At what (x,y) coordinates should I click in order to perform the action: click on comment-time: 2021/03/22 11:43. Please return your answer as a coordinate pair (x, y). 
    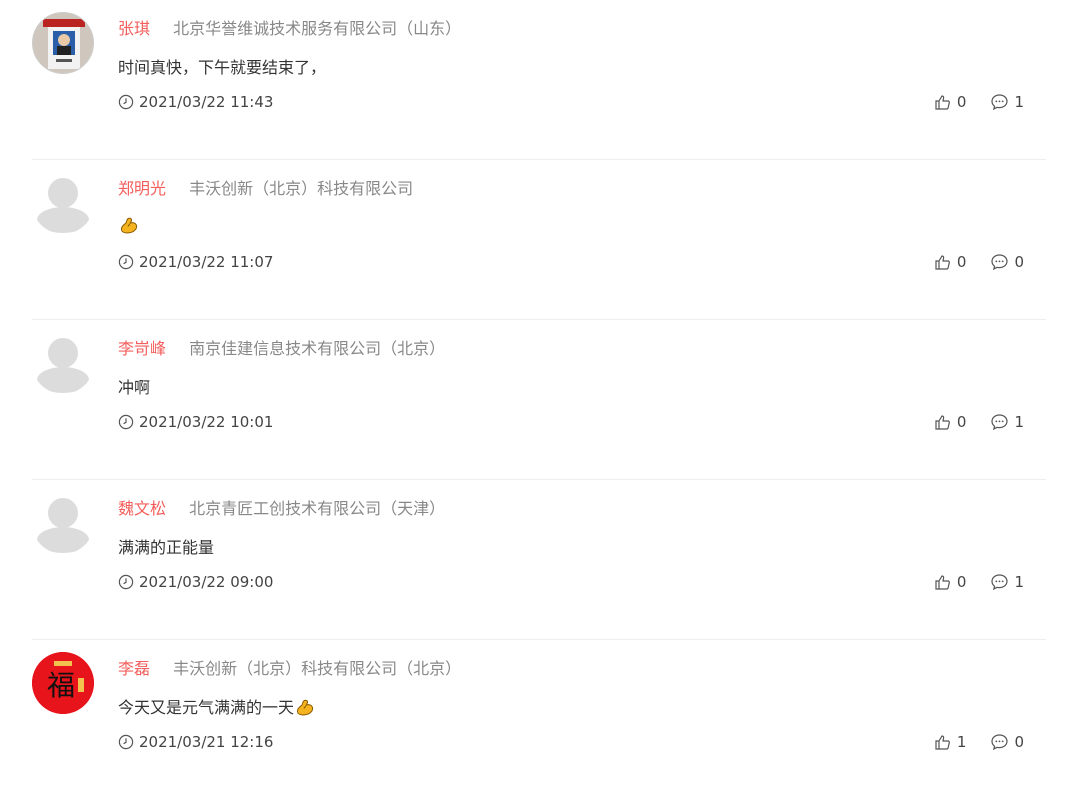
    Looking at the image, I should click on (195, 102).